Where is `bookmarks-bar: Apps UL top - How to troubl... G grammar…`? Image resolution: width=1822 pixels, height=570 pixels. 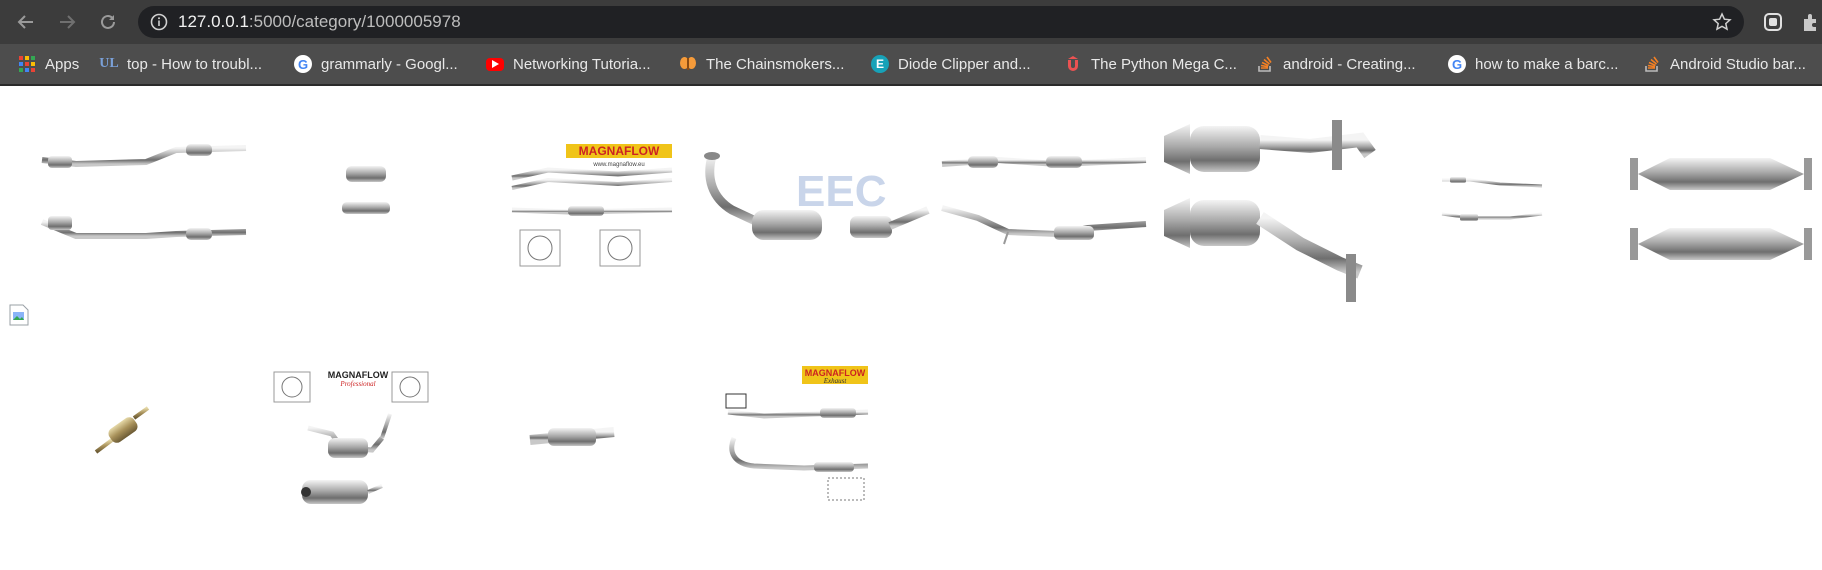 bookmarks-bar: Apps UL top - How to troubl... G grammar… is located at coordinates (911, 65).